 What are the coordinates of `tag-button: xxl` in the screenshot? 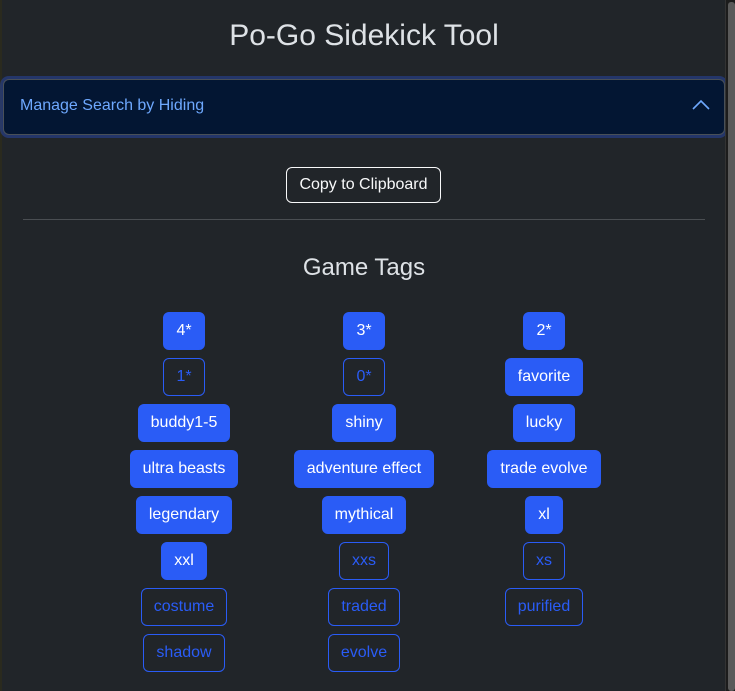 It's located at (184, 561).